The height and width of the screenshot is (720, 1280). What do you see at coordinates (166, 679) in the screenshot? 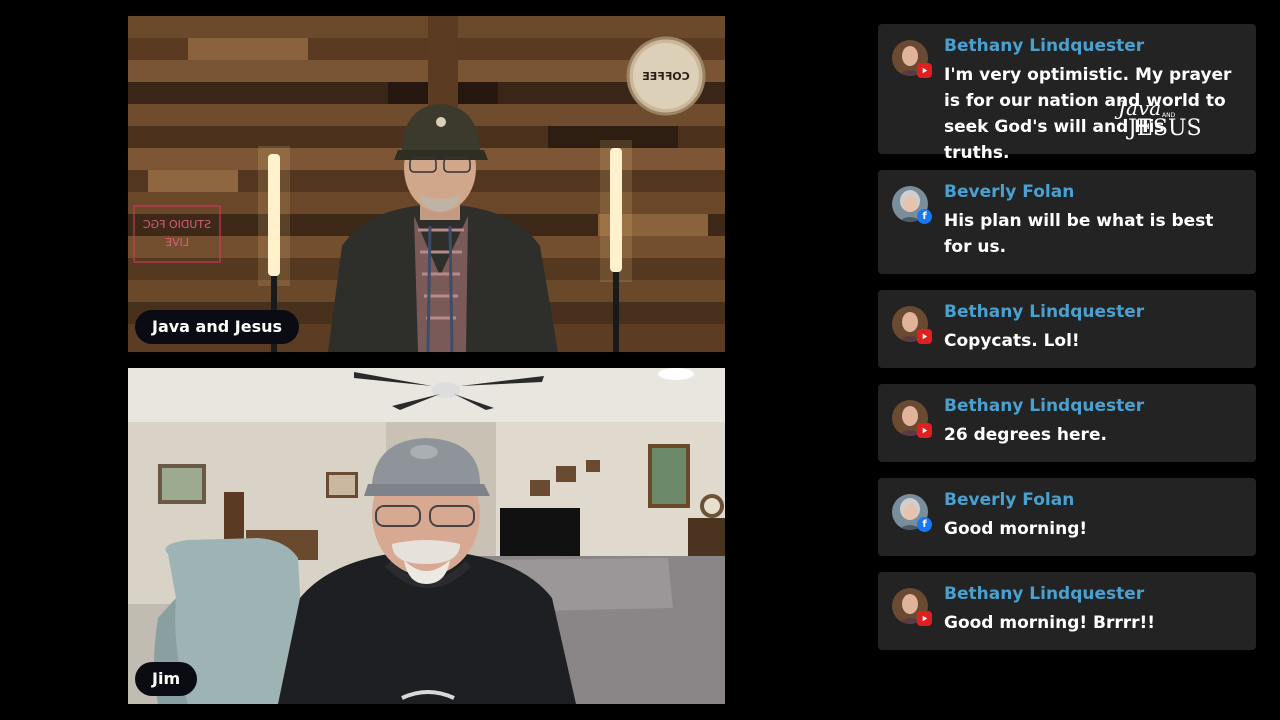
I see `participant-name-tag: Jim` at bounding box center [166, 679].